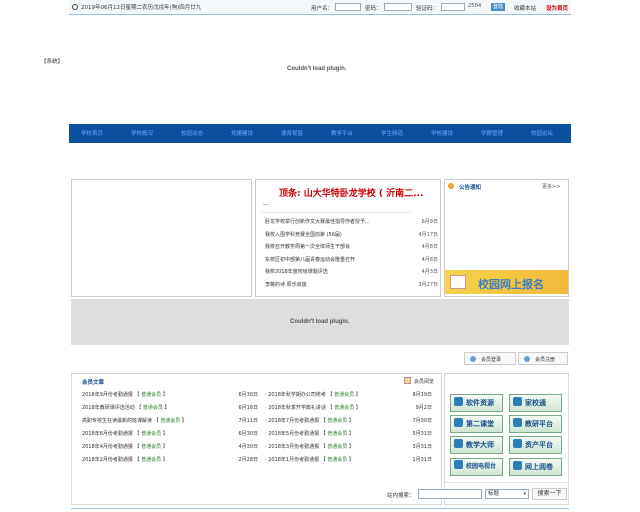 This screenshot has width=640, height=512. Describe the element at coordinates (126, 407) in the screenshot. I see `article-item: 2018年教研课评选活动 【 普通会员 】` at that location.